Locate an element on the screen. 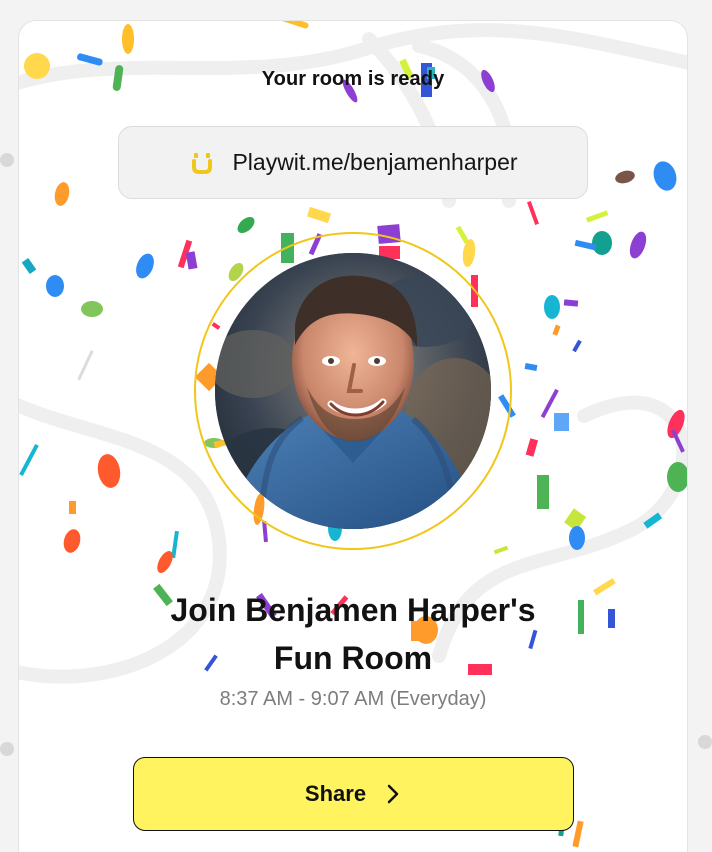  room-link-field: Playwit.me/benjamenharper is located at coordinates (353, 162).